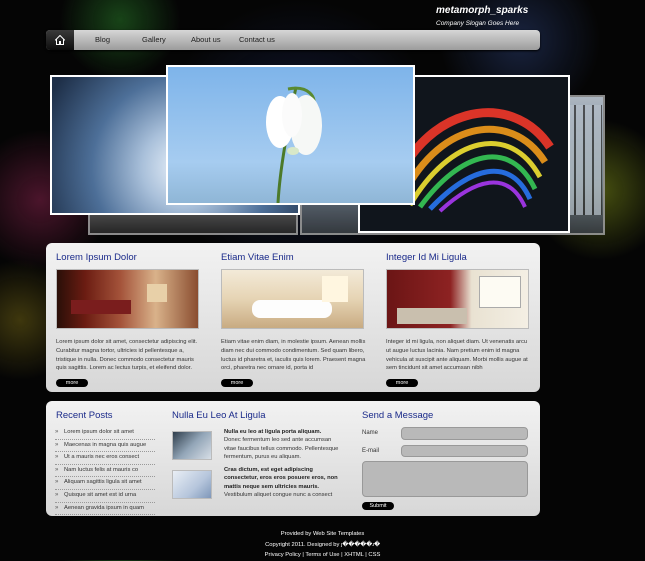  I want to click on feature-title: Etiam Vitae Enim, so click(257, 257).